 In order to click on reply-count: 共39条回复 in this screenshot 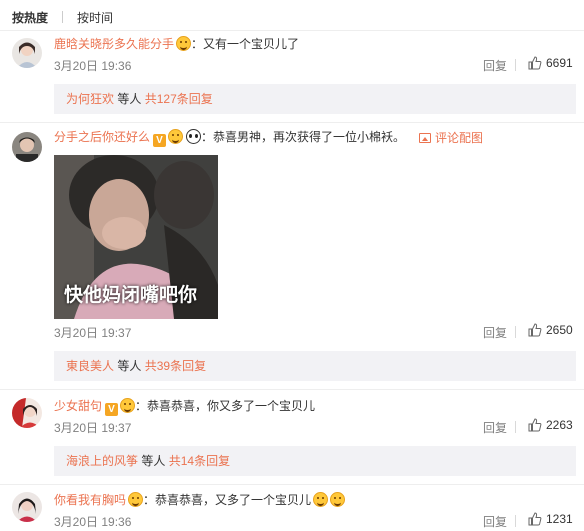, I will do `click(175, 366)`.